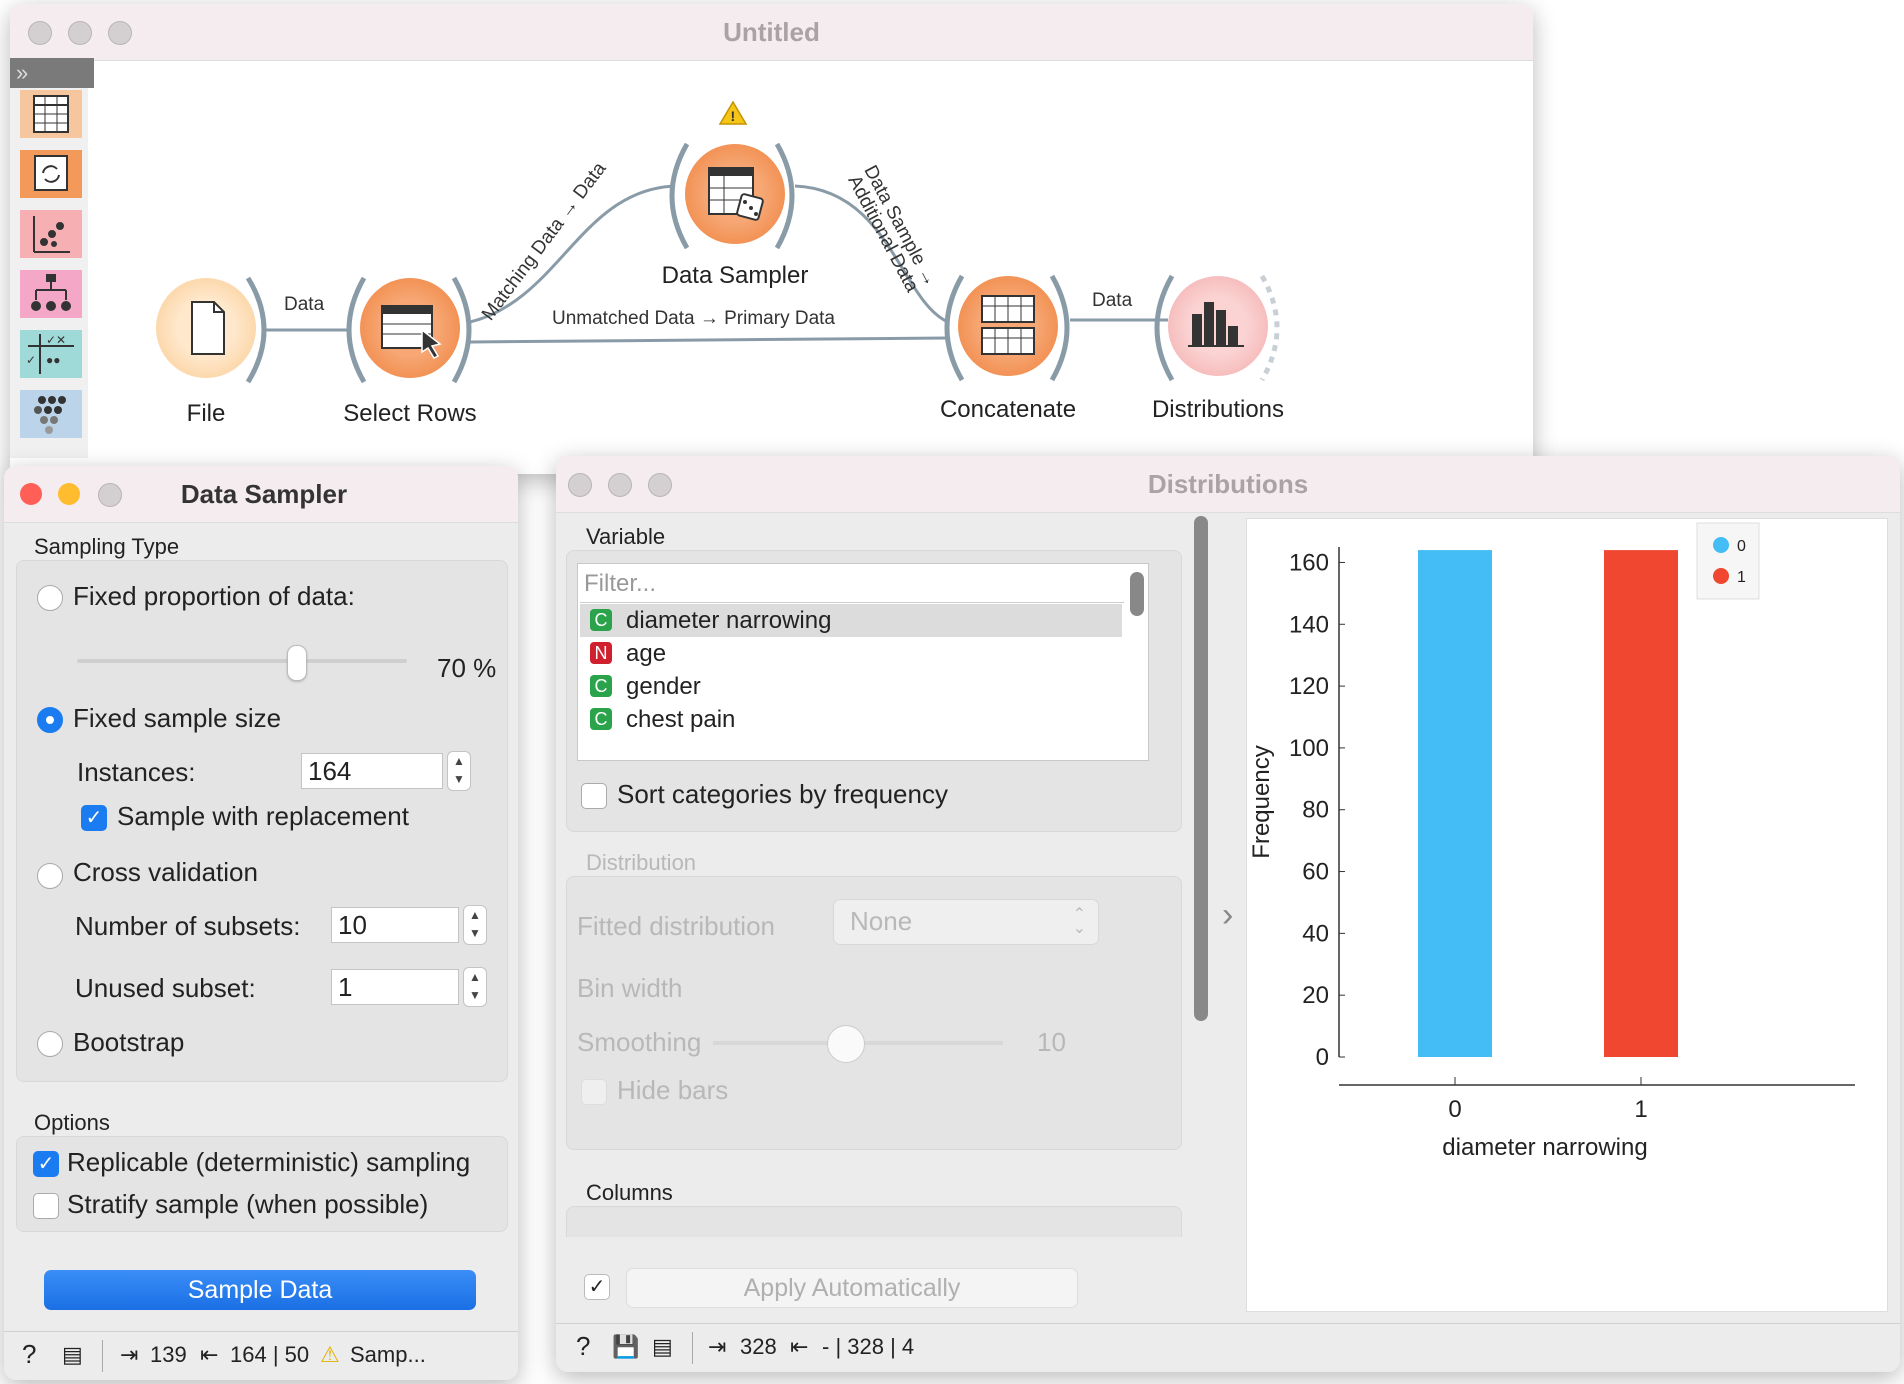 The height and width of the screenshot is (1384, 1904). What do you see at coordinates (206, 413) in the screenshot?
I see `node-label-file: File` at bounding box center [206, 413].